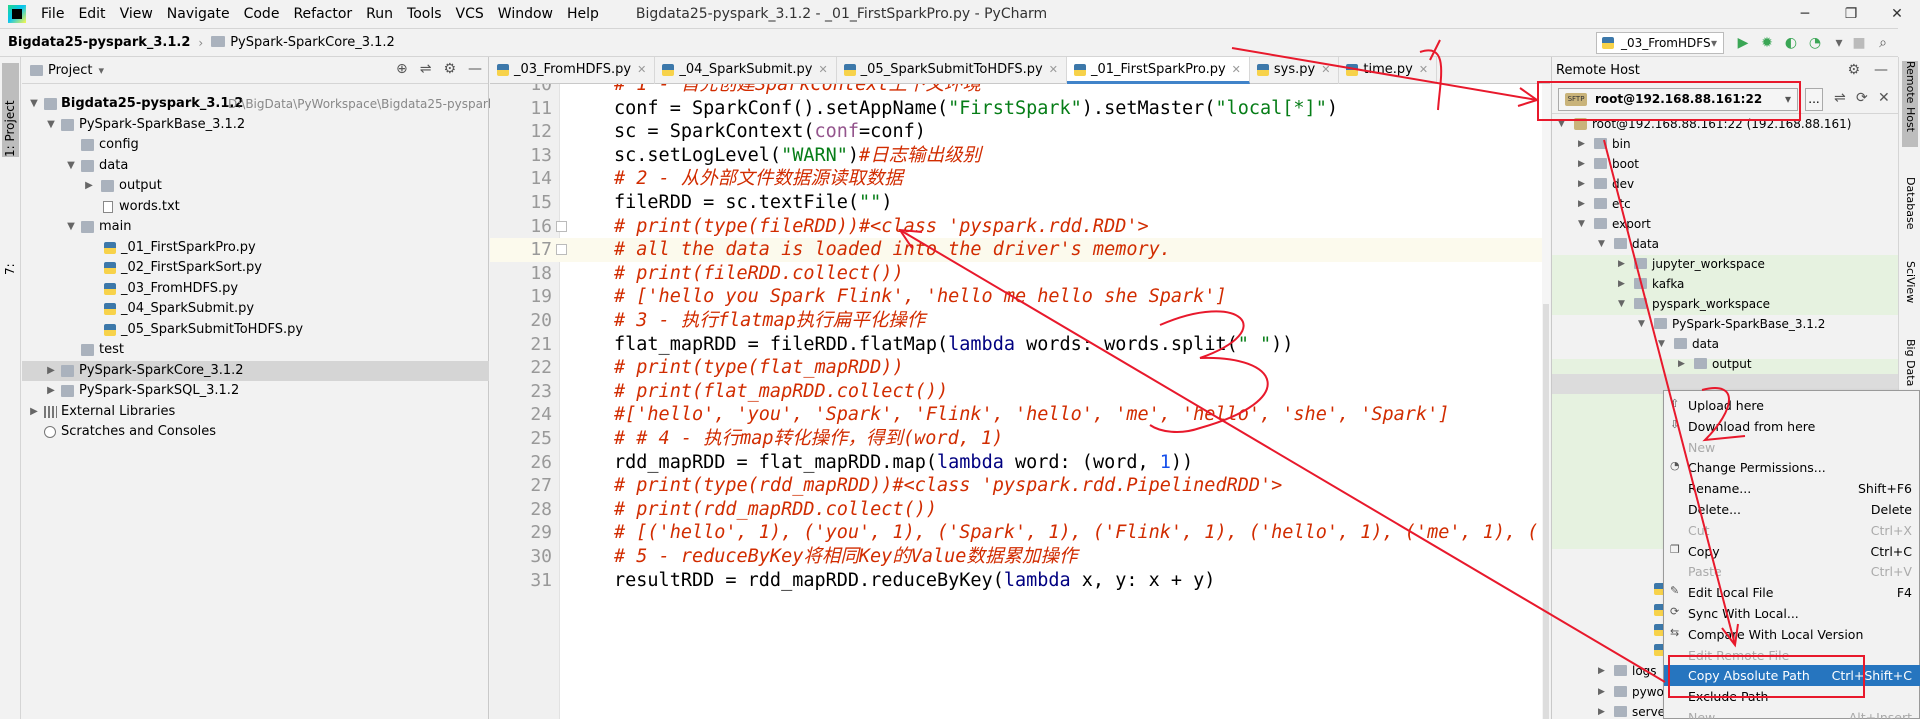 The image size is (1920, 719). Describe the element at coordinates (379, 14) in the screenshot. I see `menu-run: Run` at that location.